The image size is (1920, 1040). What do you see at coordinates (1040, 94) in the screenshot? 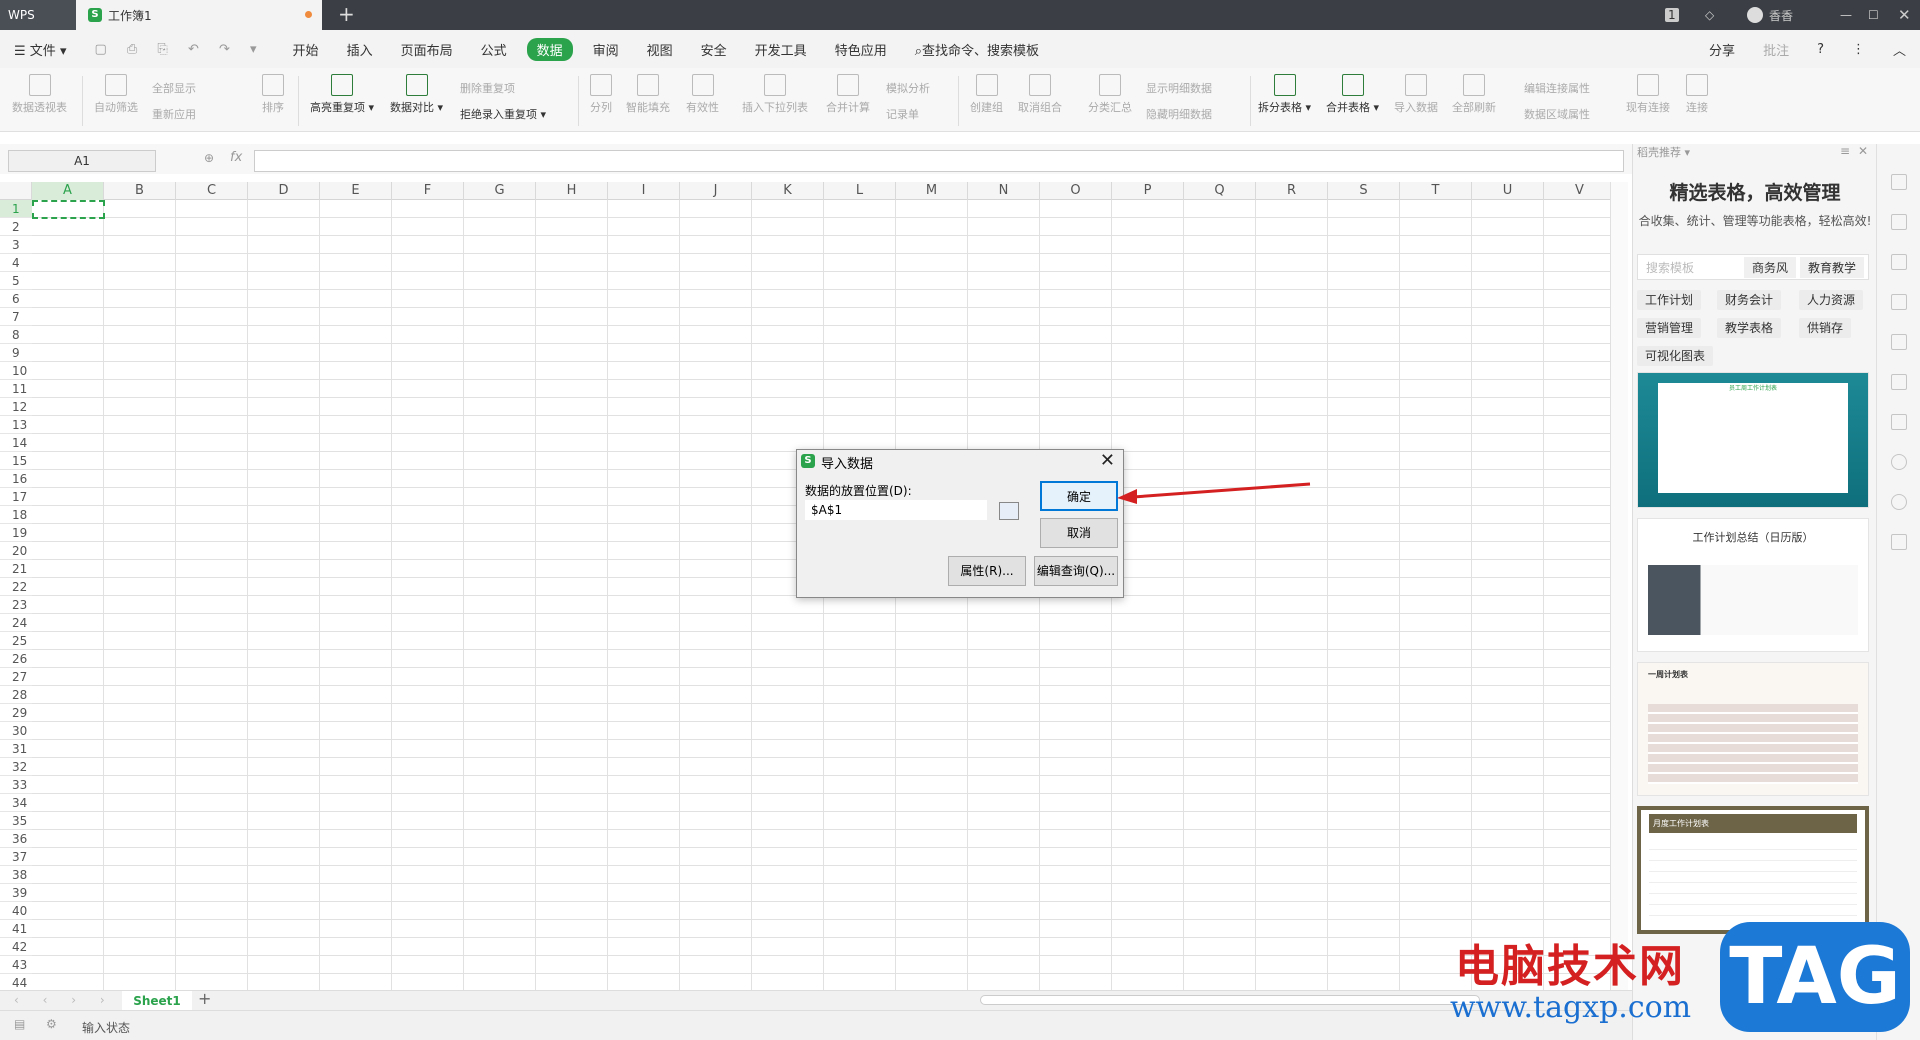
I see `ungroup-button: 取消组合` at bounding box center [1040, 94].